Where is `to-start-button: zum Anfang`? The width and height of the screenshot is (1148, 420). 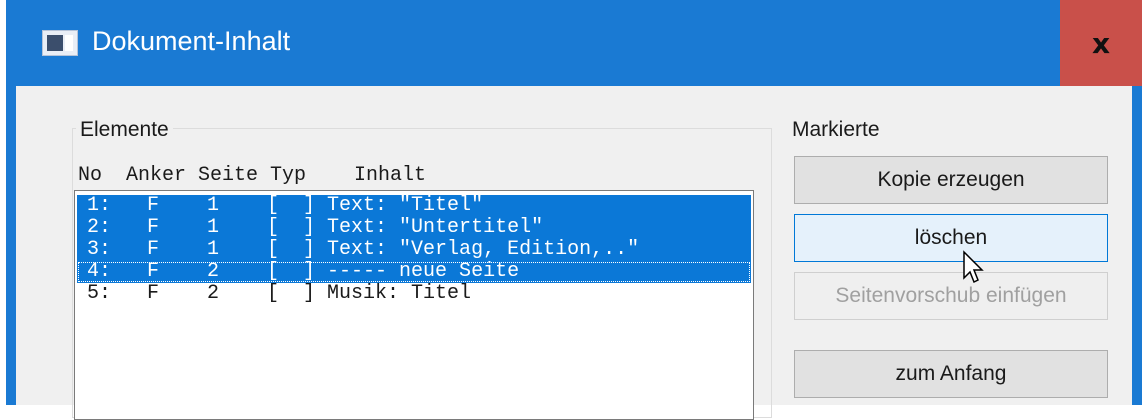 to-start-button: zum Anfang is located at coordinates (951, 374).